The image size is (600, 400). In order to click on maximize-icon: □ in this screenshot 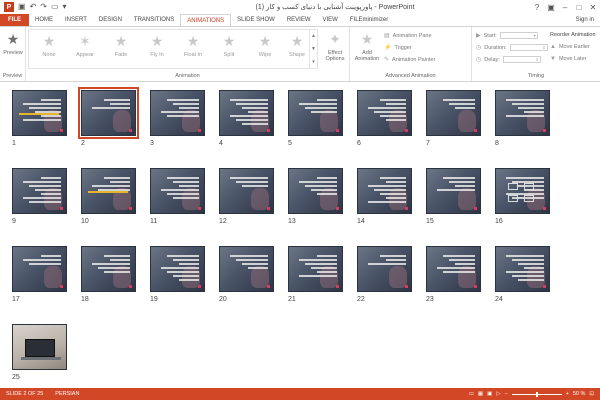, I will do `click(579, 7)`.